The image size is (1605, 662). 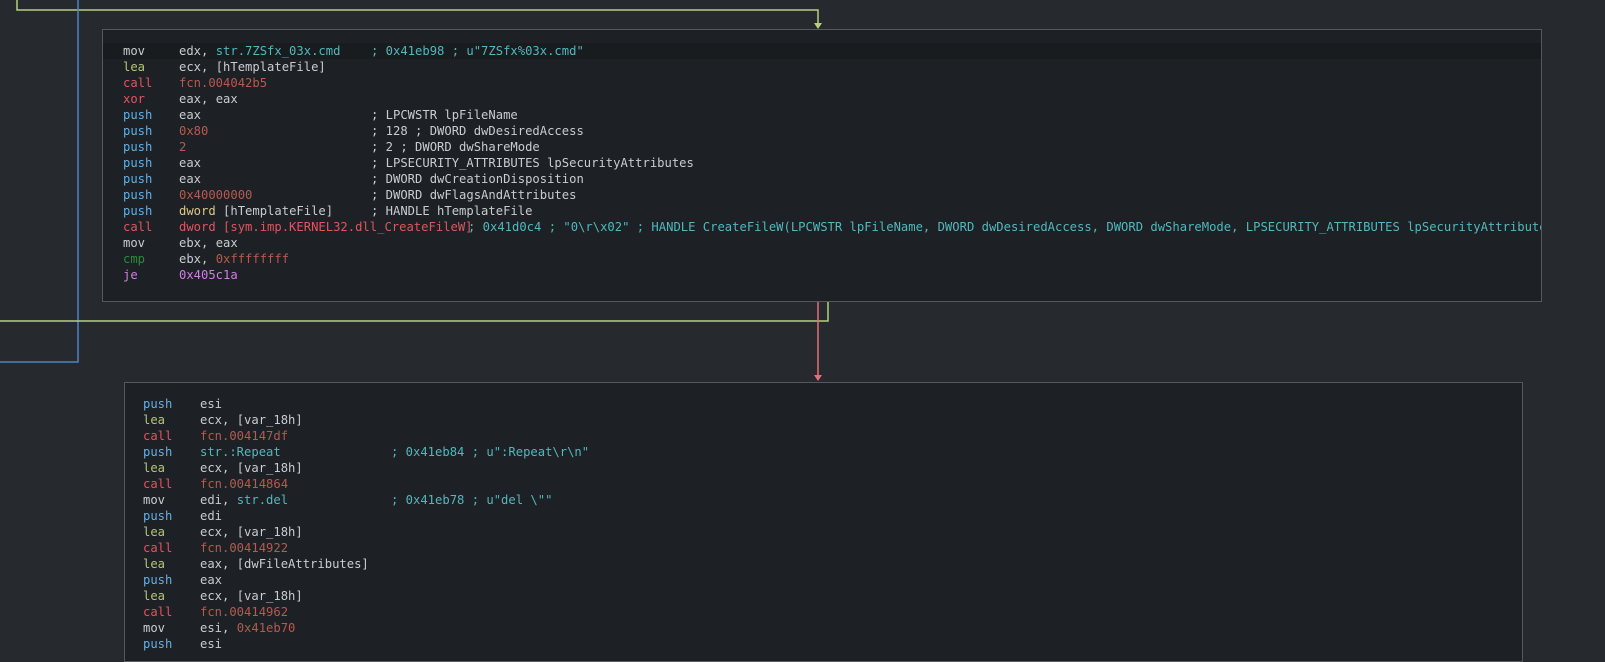 I want to click on instruction-operand: esi, 0x41eb70, so click(x=248, y=628).